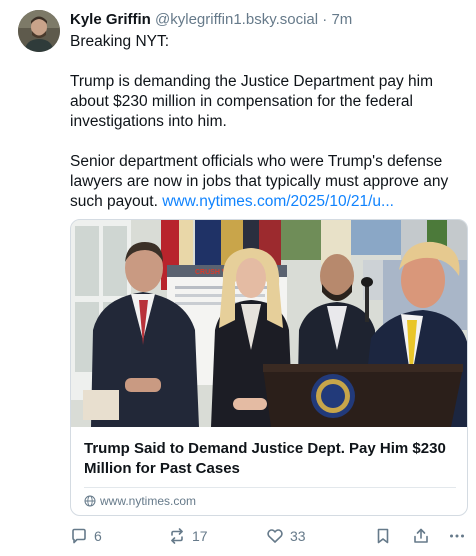  What do you see at coordinates (110, 19) in the screenshot?
I see `author-name: Kyle Griffin` at bounding box center [110, 19].